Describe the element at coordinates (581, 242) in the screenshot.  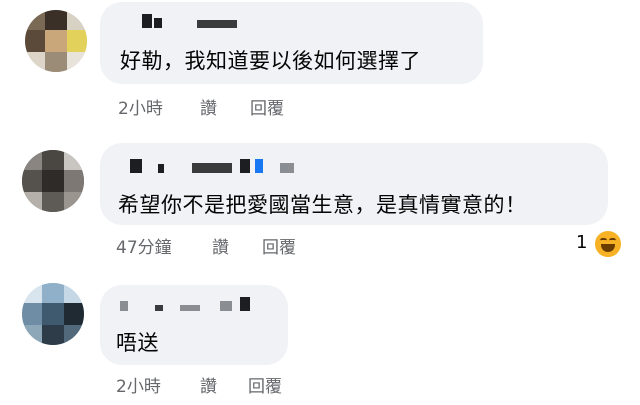
I see `reaction-count: 1` at that location.